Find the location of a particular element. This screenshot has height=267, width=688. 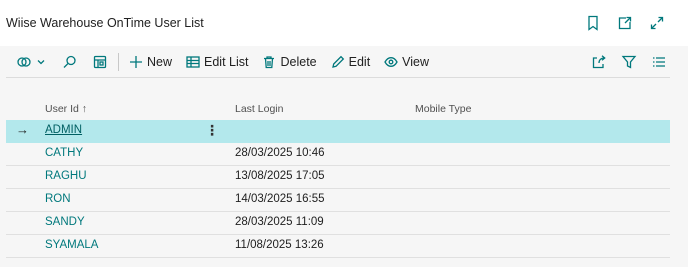

table-header: User Id ↑ Last Login Mobile Type is located at coordinates (338, 110).